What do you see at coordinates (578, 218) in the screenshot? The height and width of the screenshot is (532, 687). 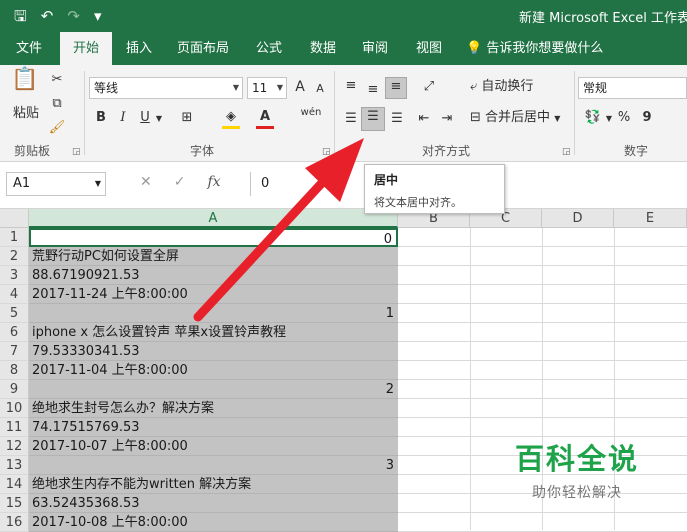 I see `column-header-d: D` at bounding box center [578, 218].